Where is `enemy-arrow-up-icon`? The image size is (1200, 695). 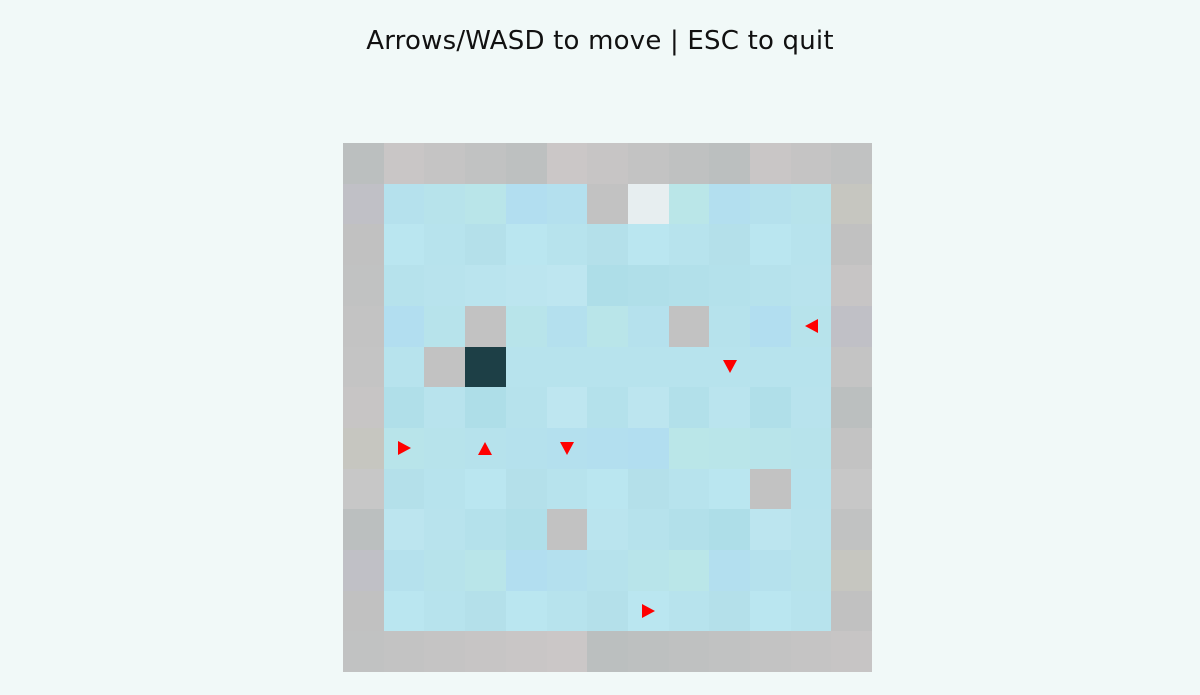
enemy-arrow-up-icon is located at coordinates (485, 448).